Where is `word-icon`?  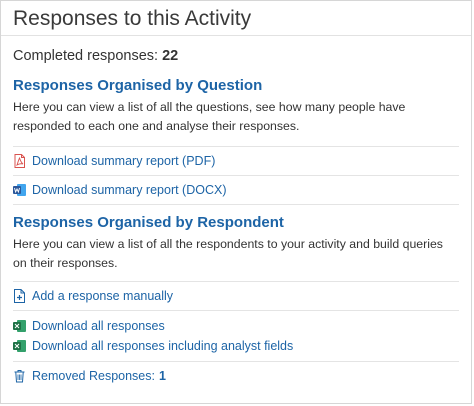 word-icon is located at coordinates (19, 190).